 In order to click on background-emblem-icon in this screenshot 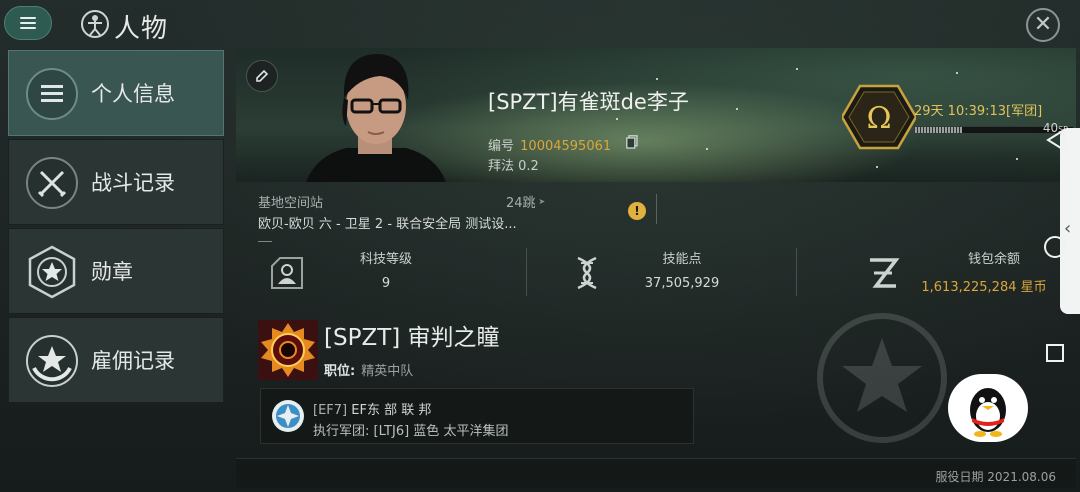, I will do `click(882, 378)`.